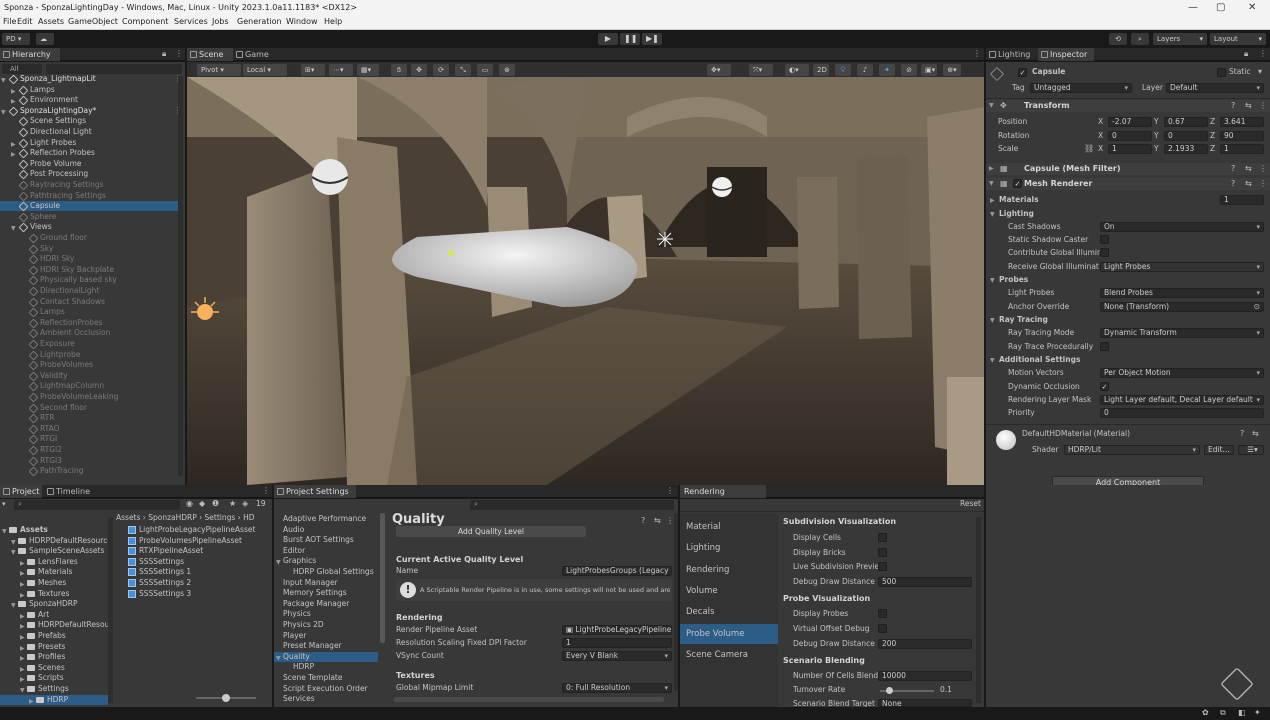  Describe the element at coordinates (89, 153) in the screenshot. I see `hierarchy-item: ▶ Reflection Probes` at that location.